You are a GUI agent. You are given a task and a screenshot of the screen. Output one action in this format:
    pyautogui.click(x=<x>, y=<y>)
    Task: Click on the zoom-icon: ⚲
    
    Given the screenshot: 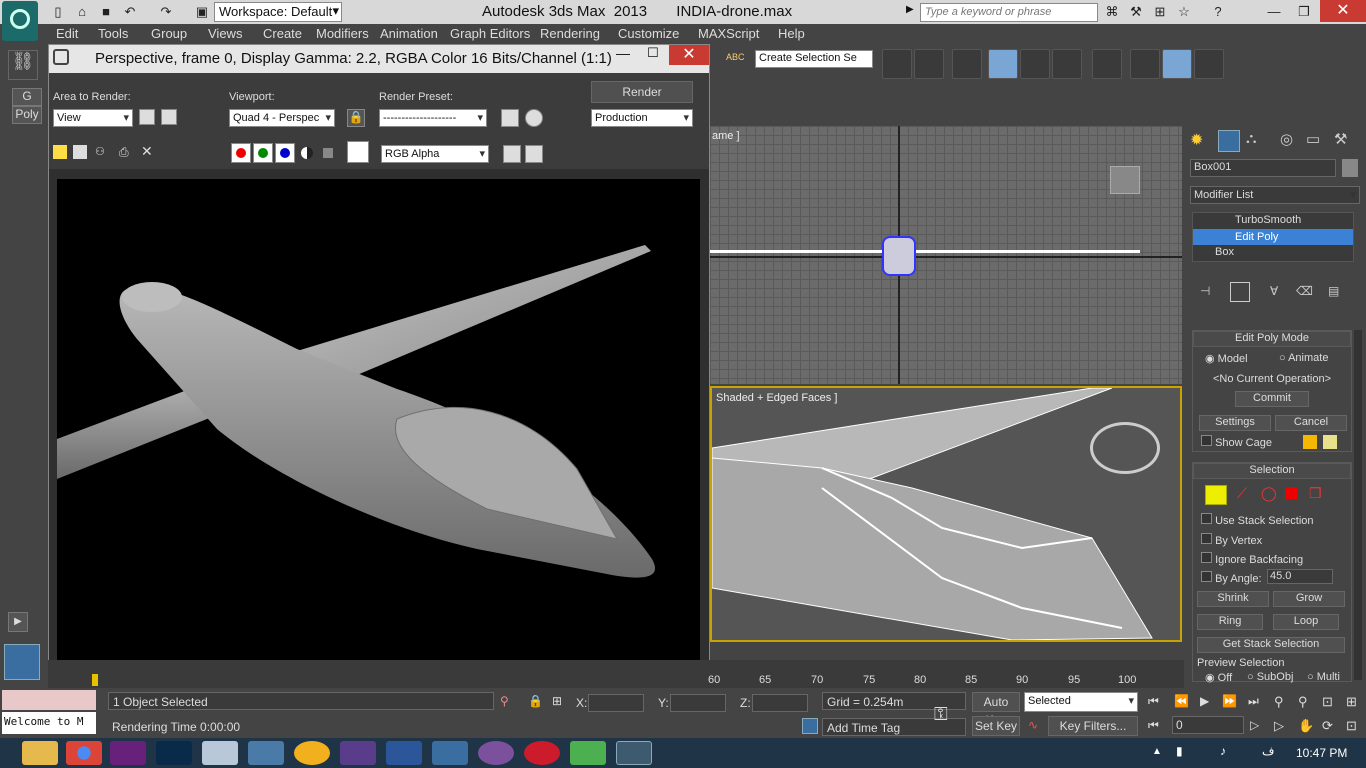 What is the action you would take?
    pyautogui.click(x=1279, y=702)
    